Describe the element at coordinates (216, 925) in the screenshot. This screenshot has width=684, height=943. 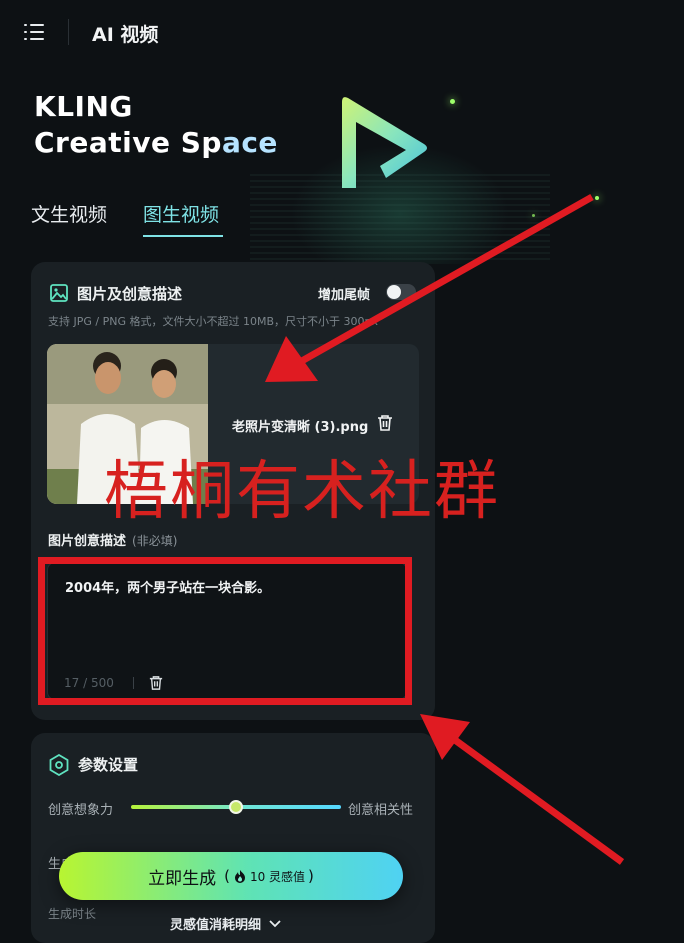
I see `cost-details-label: 灵感值消耗明细` at that location.